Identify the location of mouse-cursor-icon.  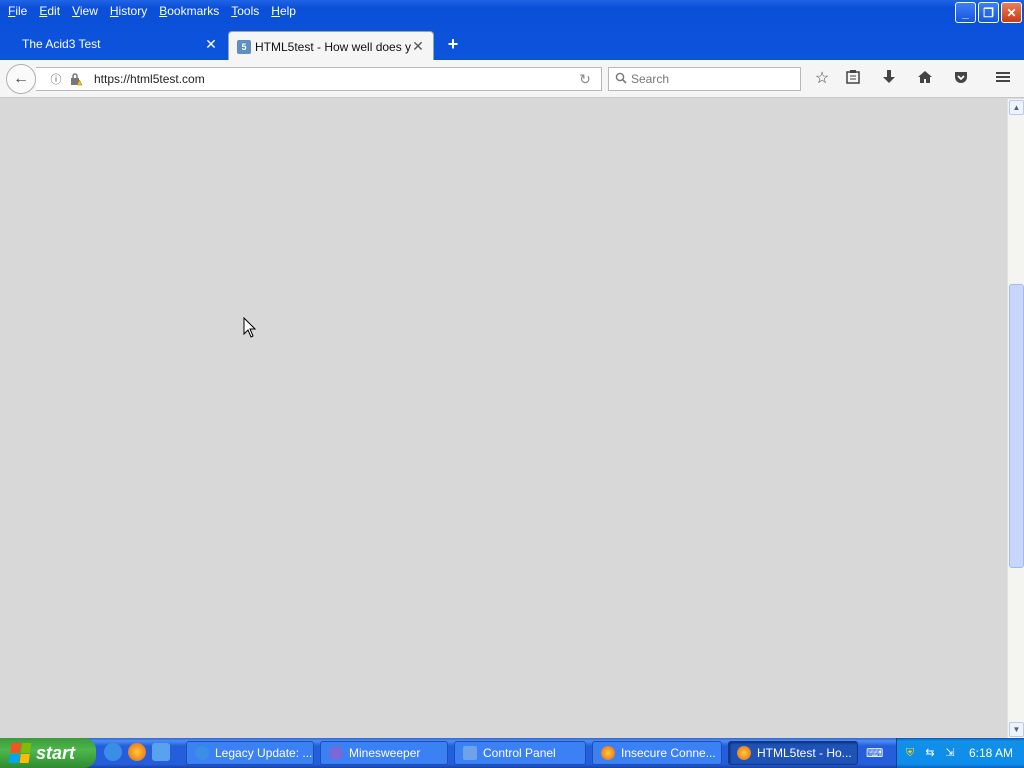
(250, 327).